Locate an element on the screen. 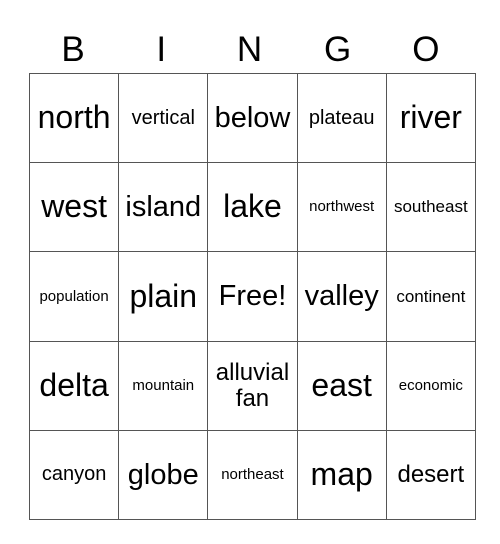 The width and height of the screenshot is (500, 544). bingo-cell: valley is located at coordinates (341, 296).